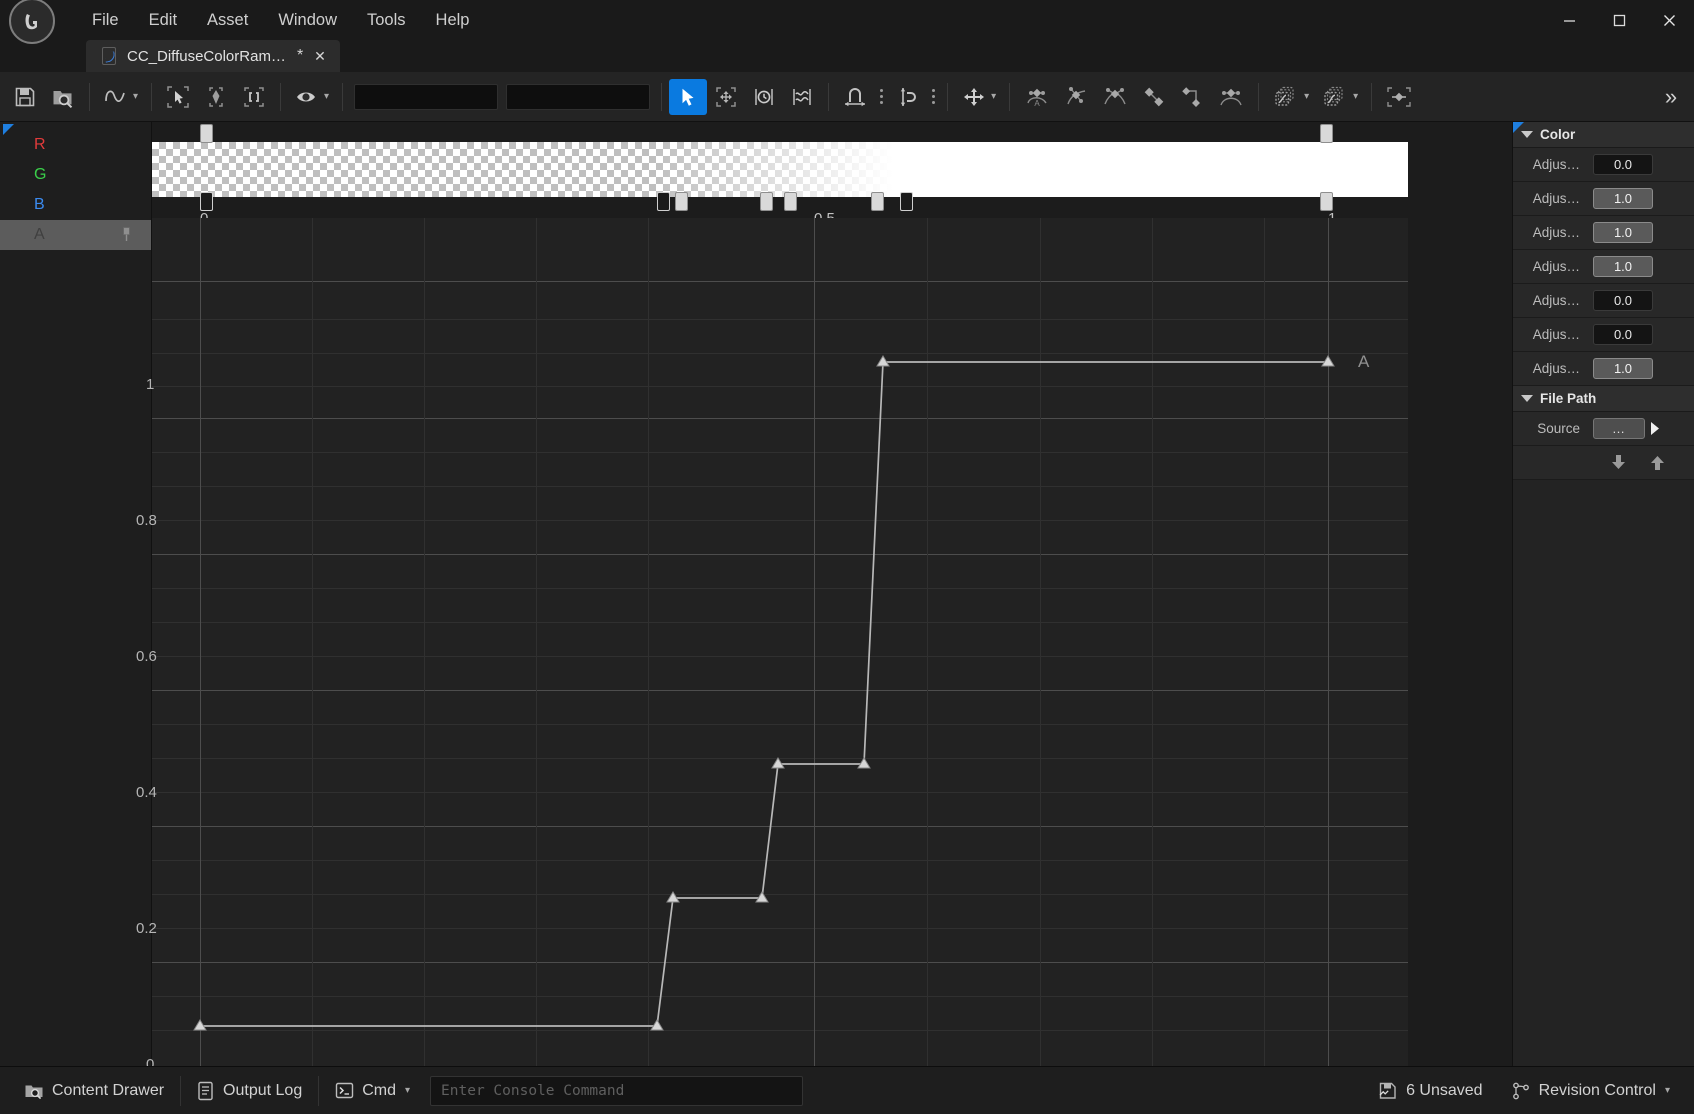 The width and height of the screenshot is (1694, 1114). Describe the element at coordinates (855, 97) in the screenshot. I see `snap-time-button` at that location.